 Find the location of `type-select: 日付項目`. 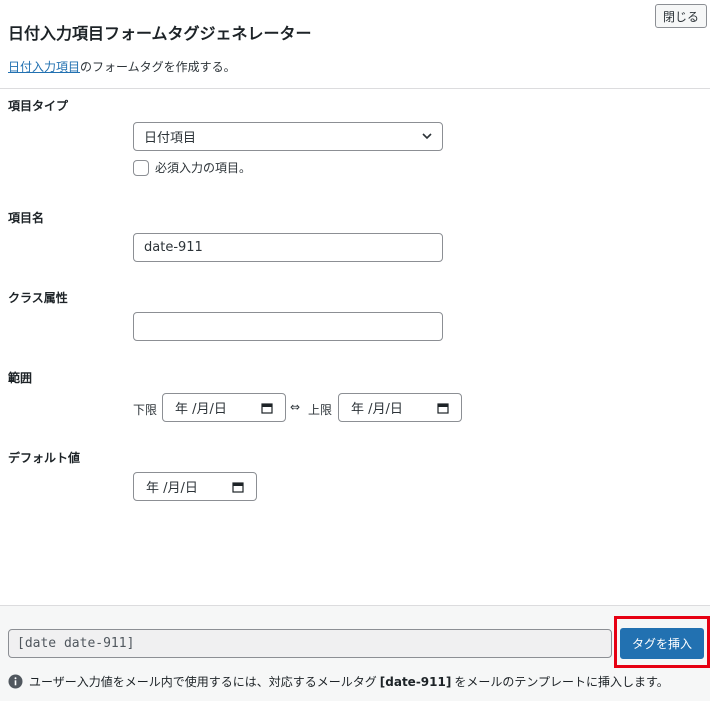

type-select: 日付項目 is located at coordinates (288, 136).